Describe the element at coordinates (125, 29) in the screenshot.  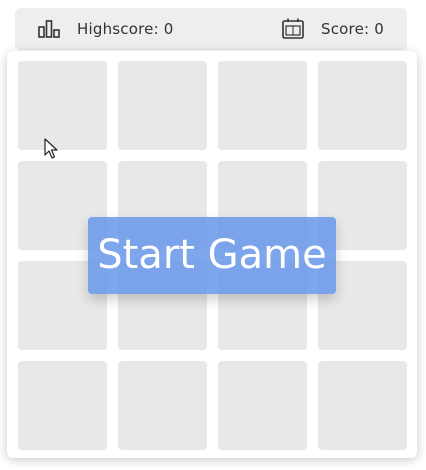
I see `highscore-label: Highscore: 0` at that location.